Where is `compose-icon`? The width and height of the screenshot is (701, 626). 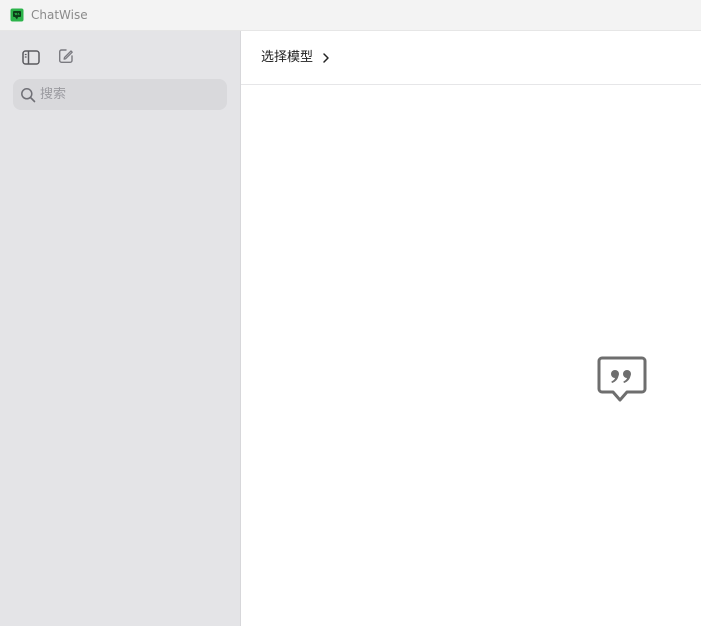
compose-icon is located at coordinates (66, 56).